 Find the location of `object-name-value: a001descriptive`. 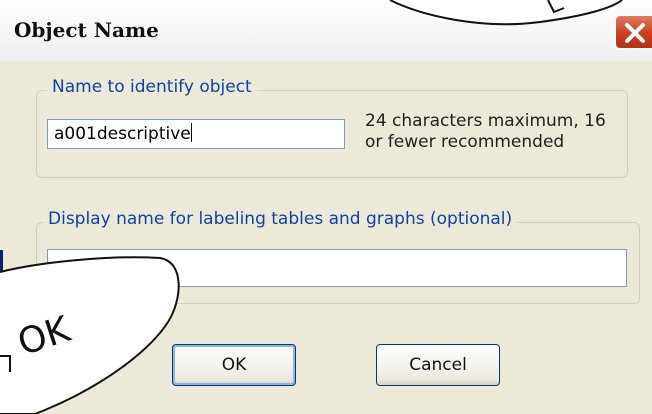

object-name-value: a001descriptive is located at coordinates (122, 134).